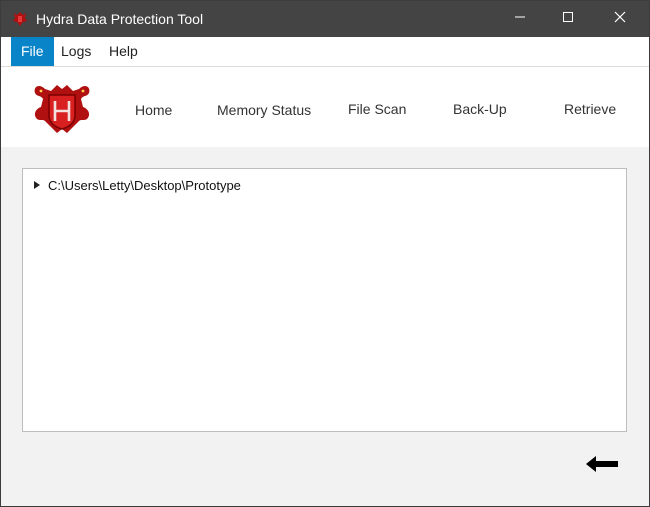 This screenshot has width=650, height=507. I want to click on title-bar: Hydra Data Protection Tool, so click(325, 19).